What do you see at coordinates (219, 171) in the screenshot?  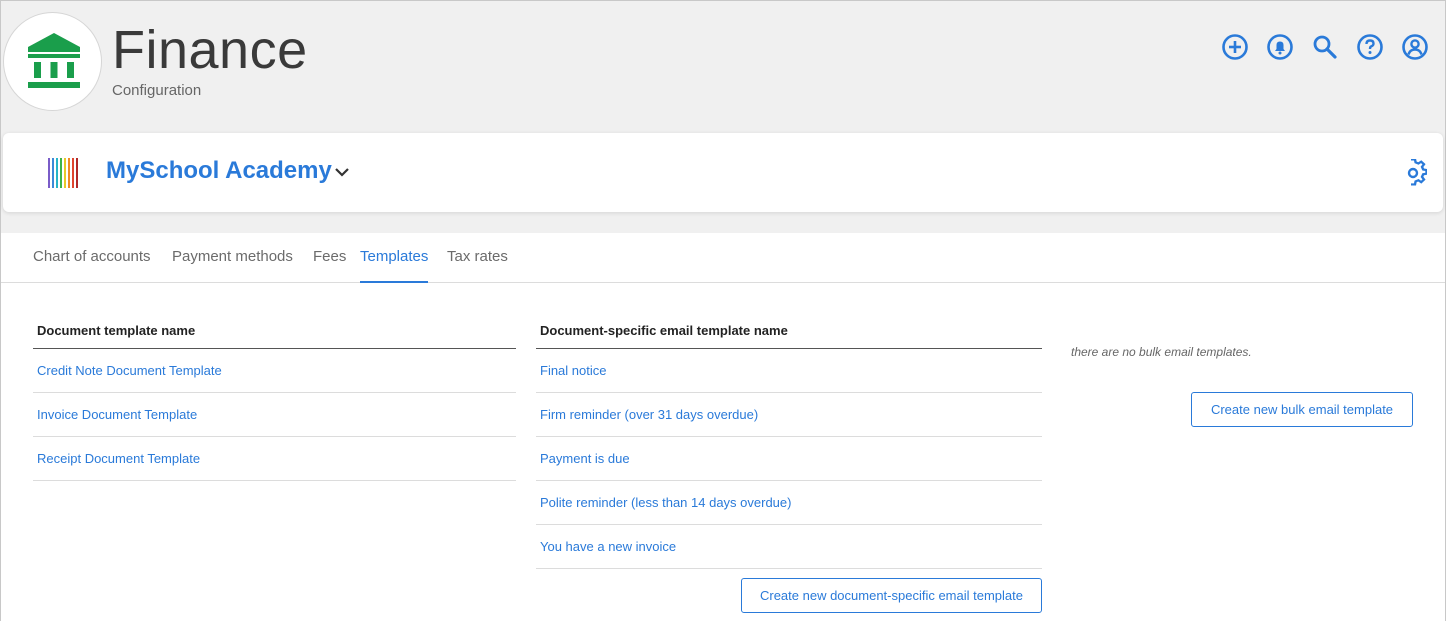 I see `school-name: MySchool Academy` at bounding box center [219, 171].